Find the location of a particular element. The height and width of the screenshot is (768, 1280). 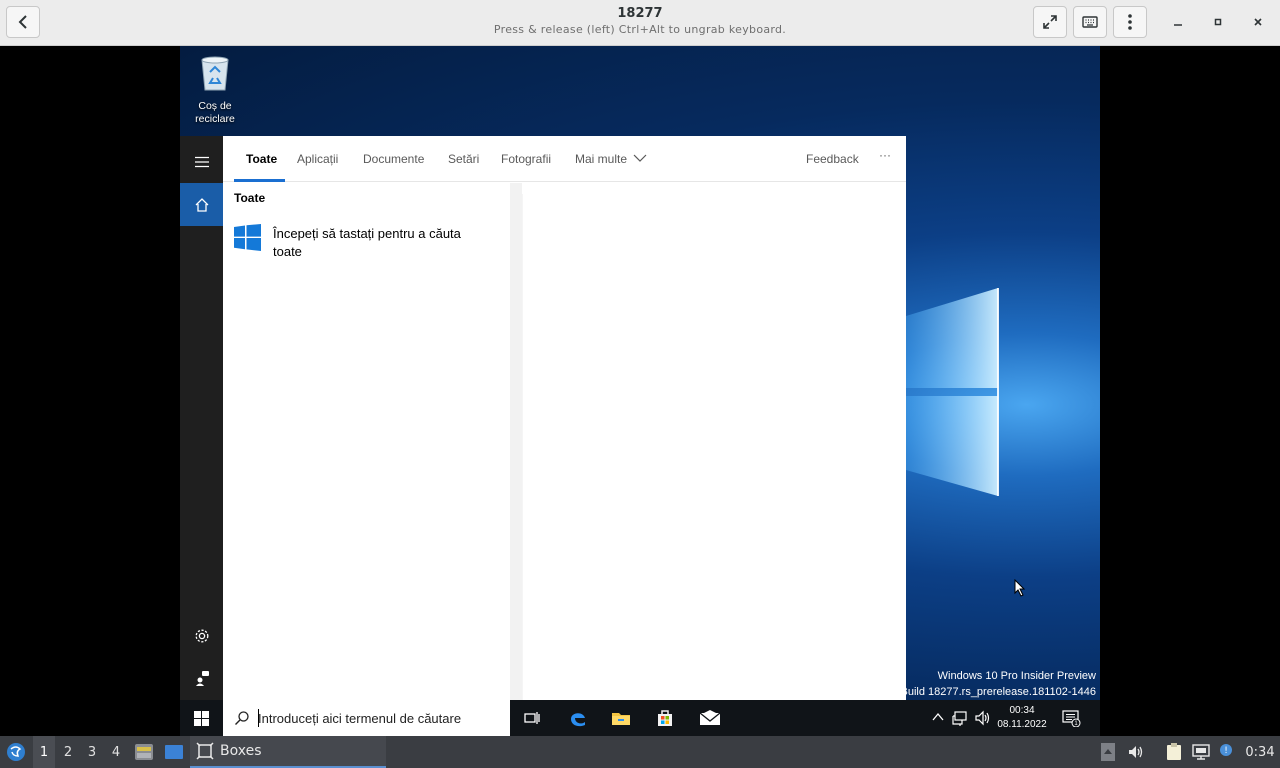

host-panel: 1 2 3 4 Boxes ! 0:34 is located at coordinates (640, 752).